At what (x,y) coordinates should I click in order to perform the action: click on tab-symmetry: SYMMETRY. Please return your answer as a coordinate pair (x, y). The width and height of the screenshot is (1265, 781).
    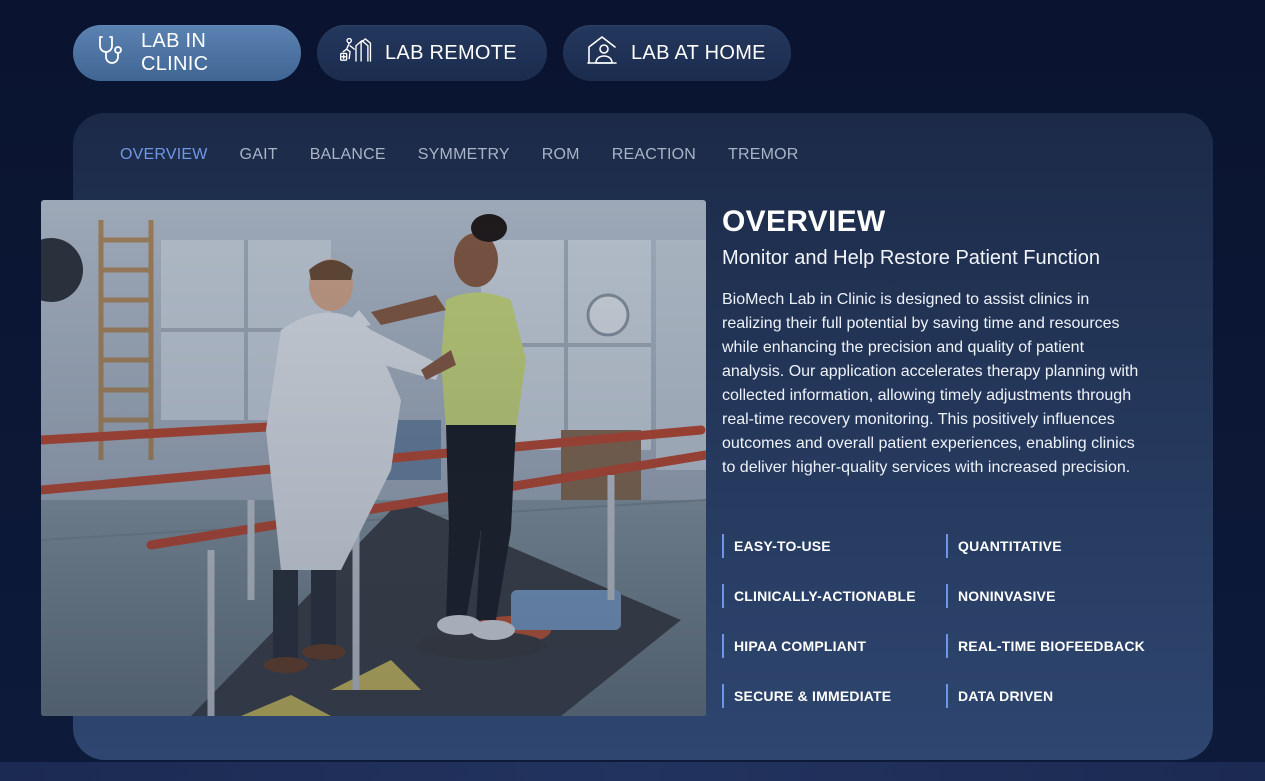
    Looking at the image, I should click on (464, 155).